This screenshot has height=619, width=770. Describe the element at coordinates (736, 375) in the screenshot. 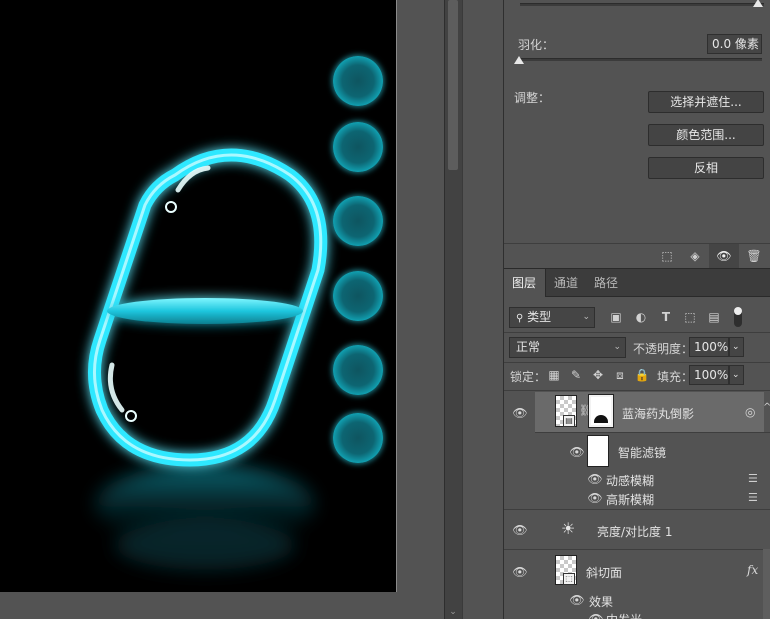

I see `fill-dropdown-toggle: ⌄` at that location.